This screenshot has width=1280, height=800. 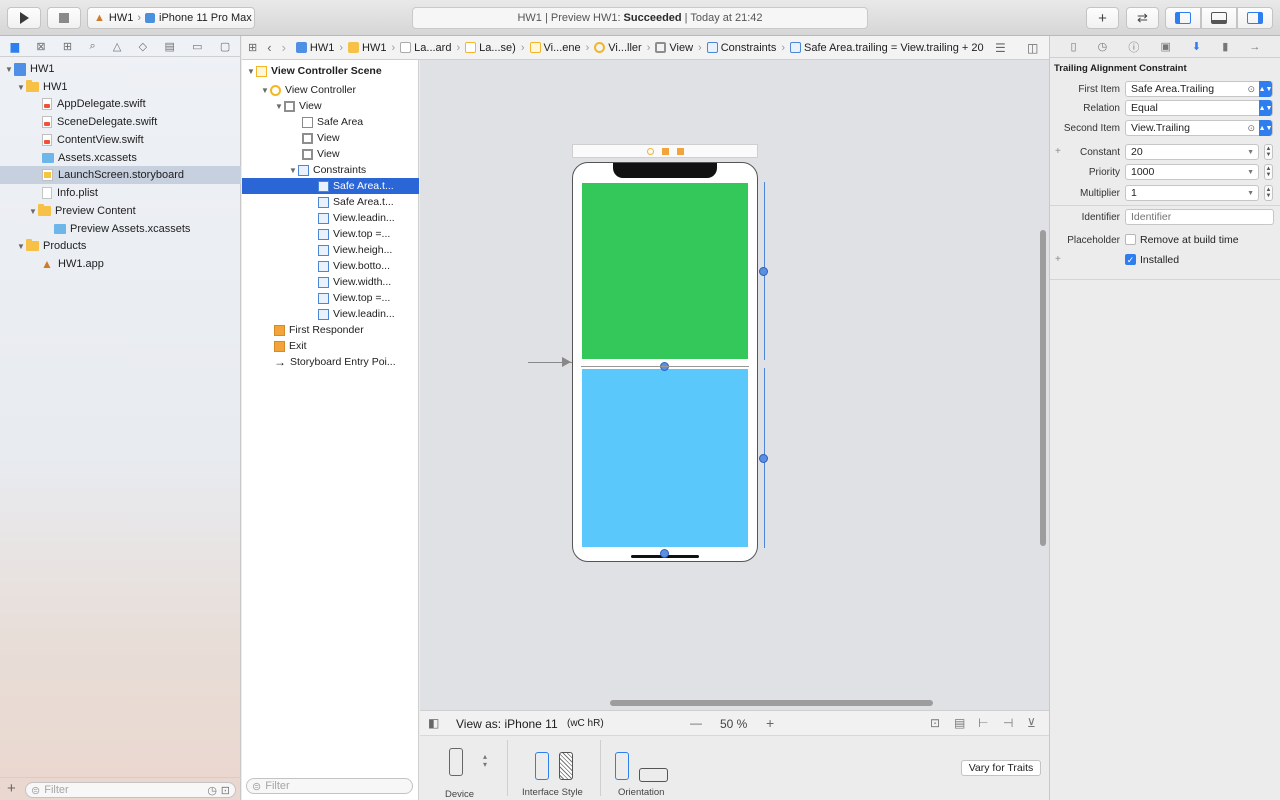 I want to click on canvas-vertical-scrollbar, so click(x=1043, y=385).